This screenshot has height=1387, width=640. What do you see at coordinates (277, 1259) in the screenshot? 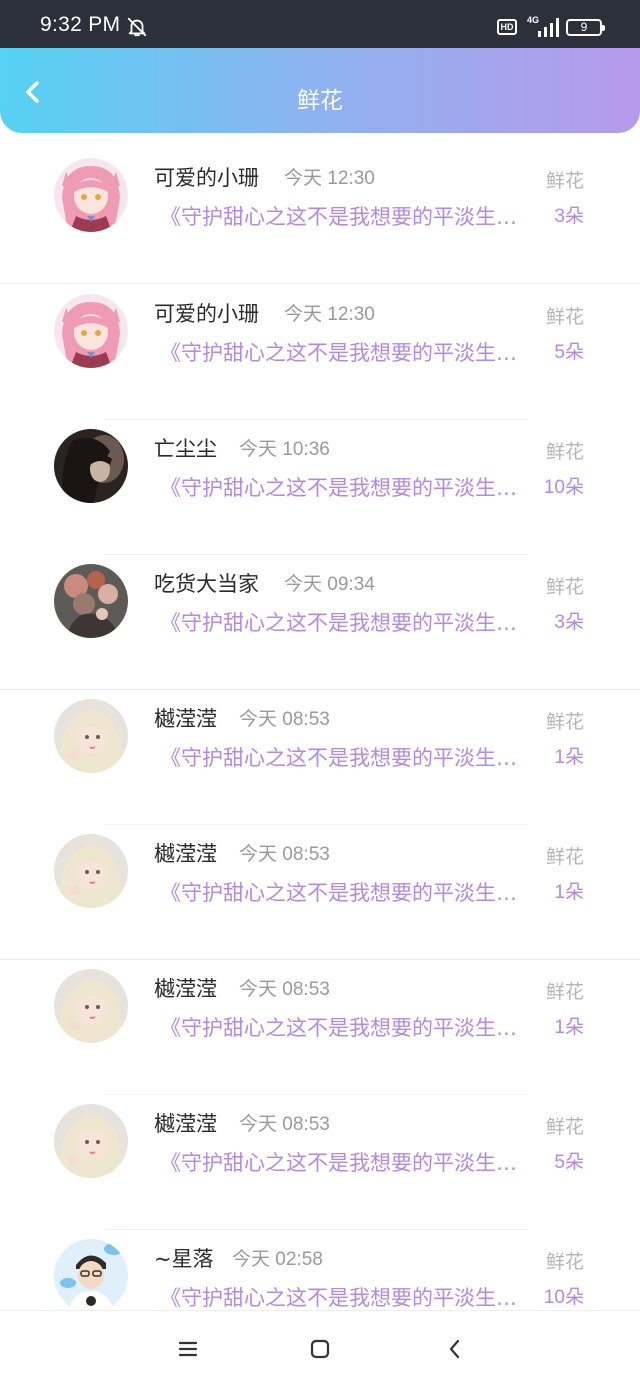
I see `record-time: 今天 02:58` at bounding box center [277, 1259].